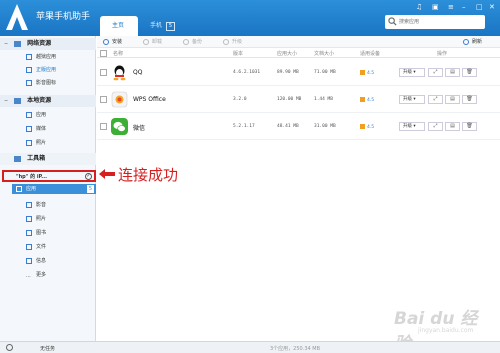  Describe the element at coordinates (49, 176) in the screenshot. I see `sidebar-device: "hp" 的 iP... ✓` at that location.